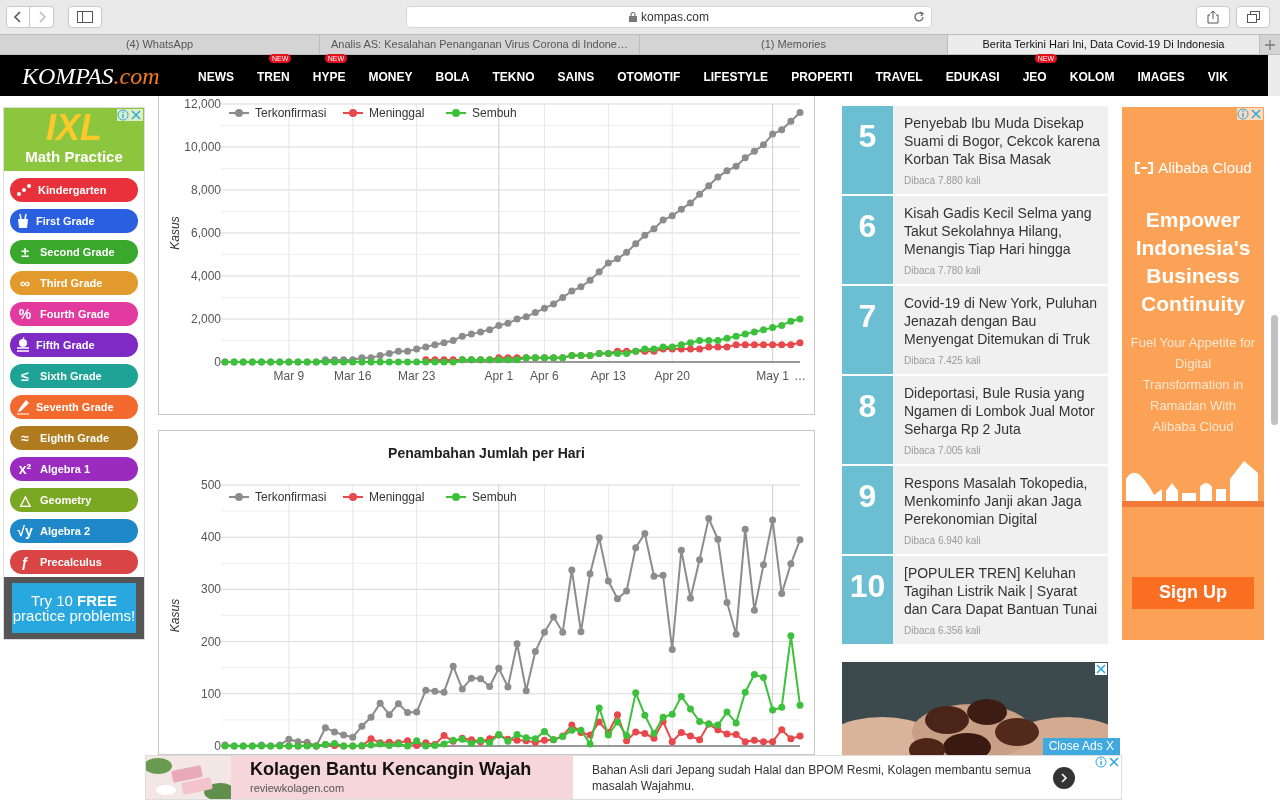 This screenshot has height=800, width=1280. I want to click on axis-title: Kasus, so click(175, 615).